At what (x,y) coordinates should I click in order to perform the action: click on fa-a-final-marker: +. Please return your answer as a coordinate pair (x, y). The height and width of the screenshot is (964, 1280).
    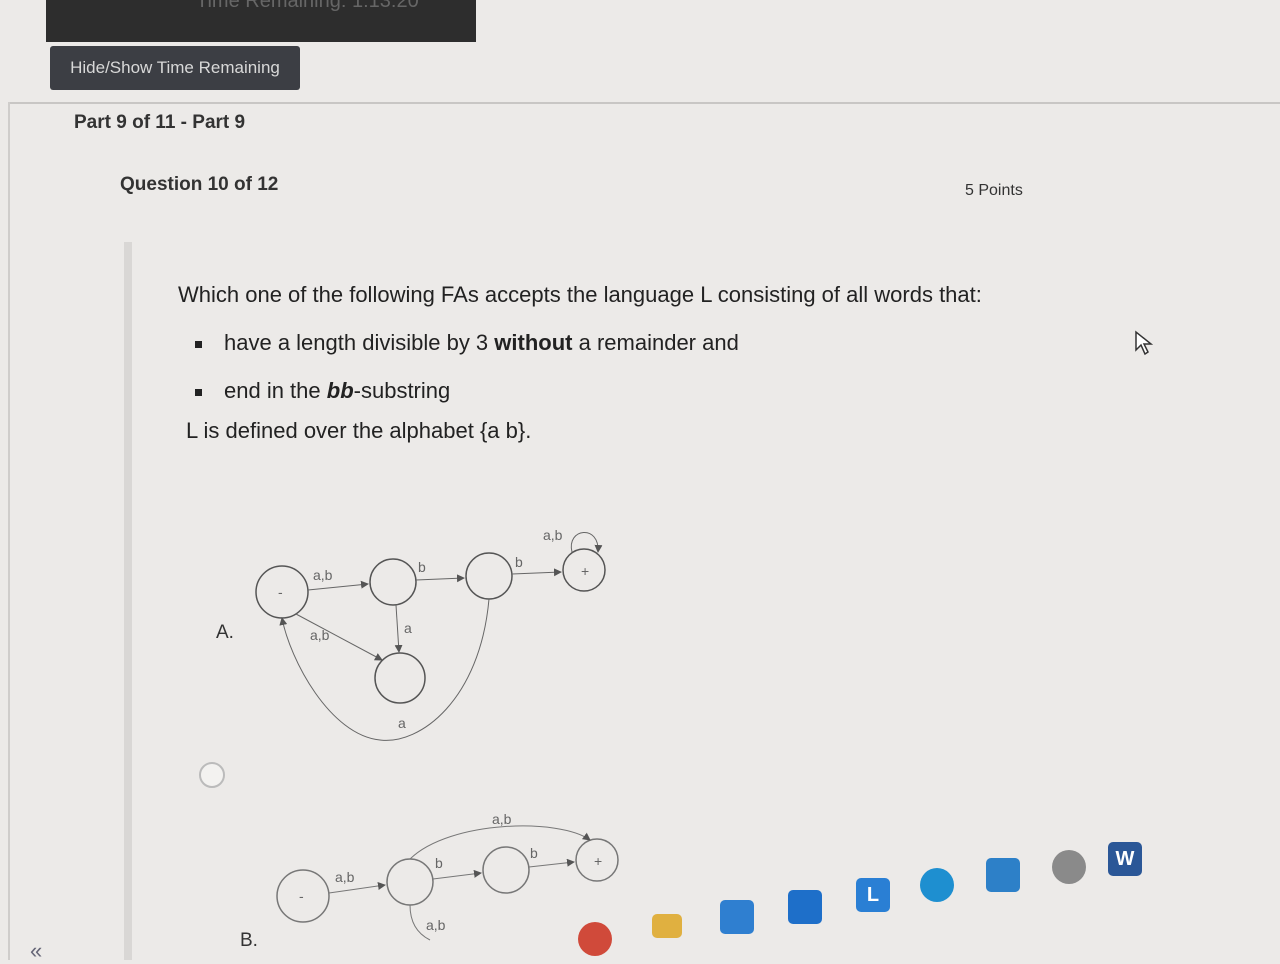
    Looking at the image, I should click on (585, 571).